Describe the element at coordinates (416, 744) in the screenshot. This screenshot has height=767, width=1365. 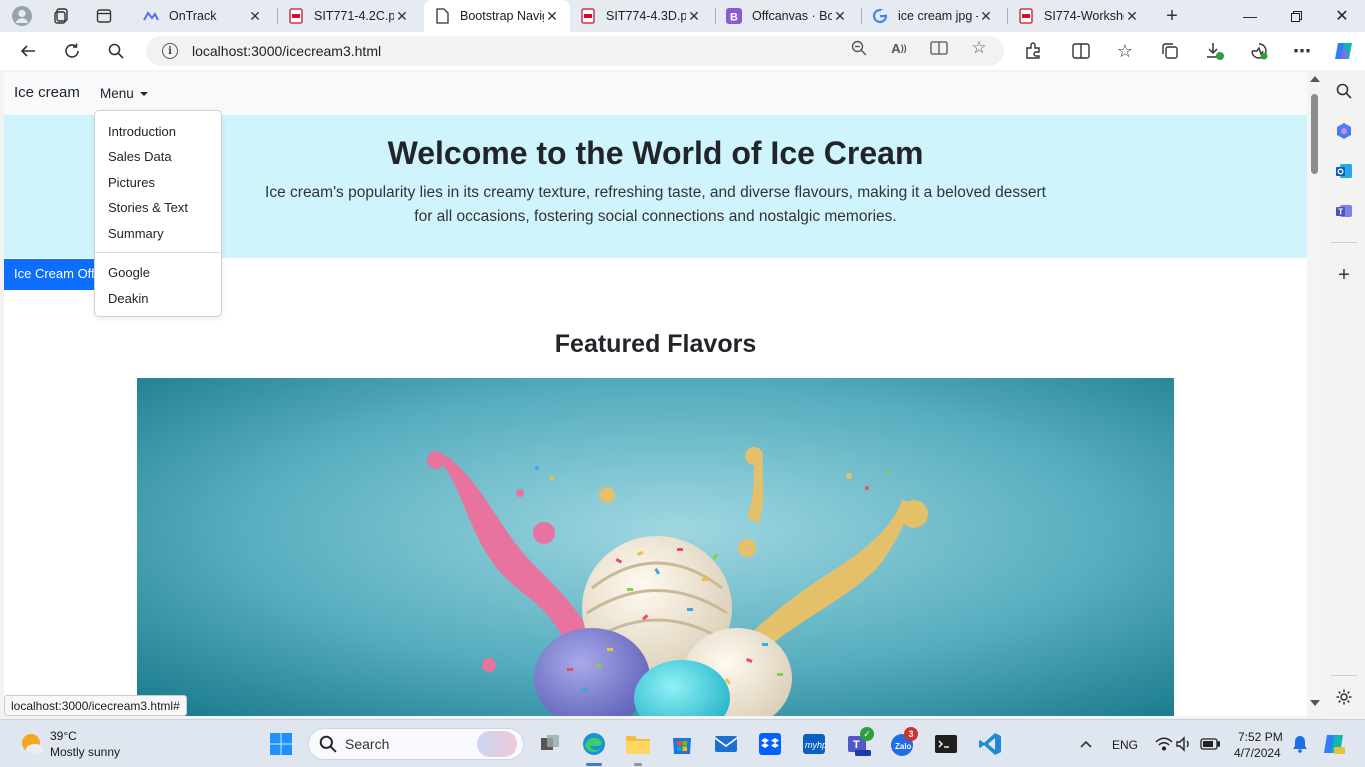
I see `taskbar-search: Search` at that location.